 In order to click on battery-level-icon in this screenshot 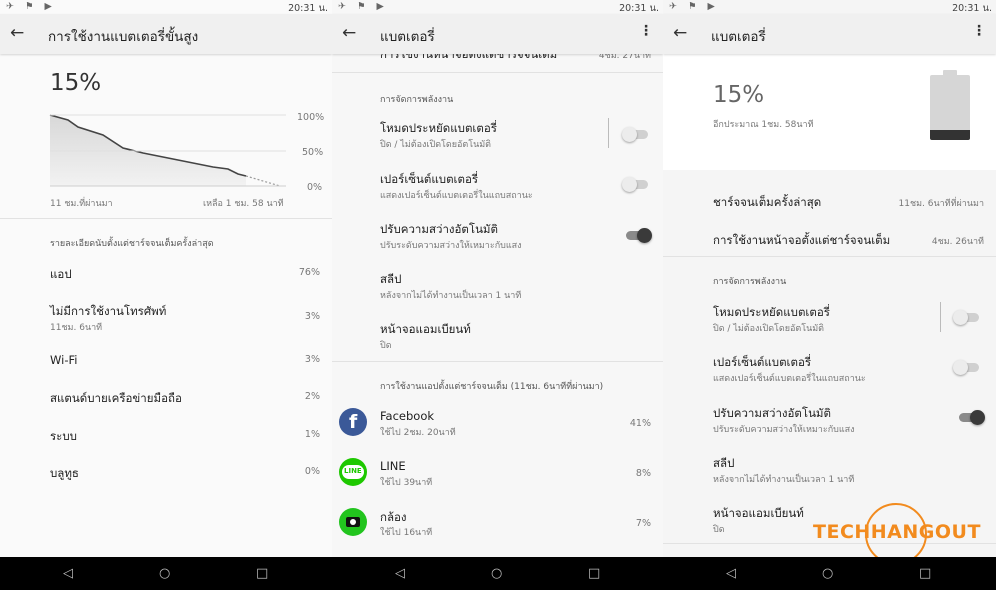, I will do `click(950, 105)`.